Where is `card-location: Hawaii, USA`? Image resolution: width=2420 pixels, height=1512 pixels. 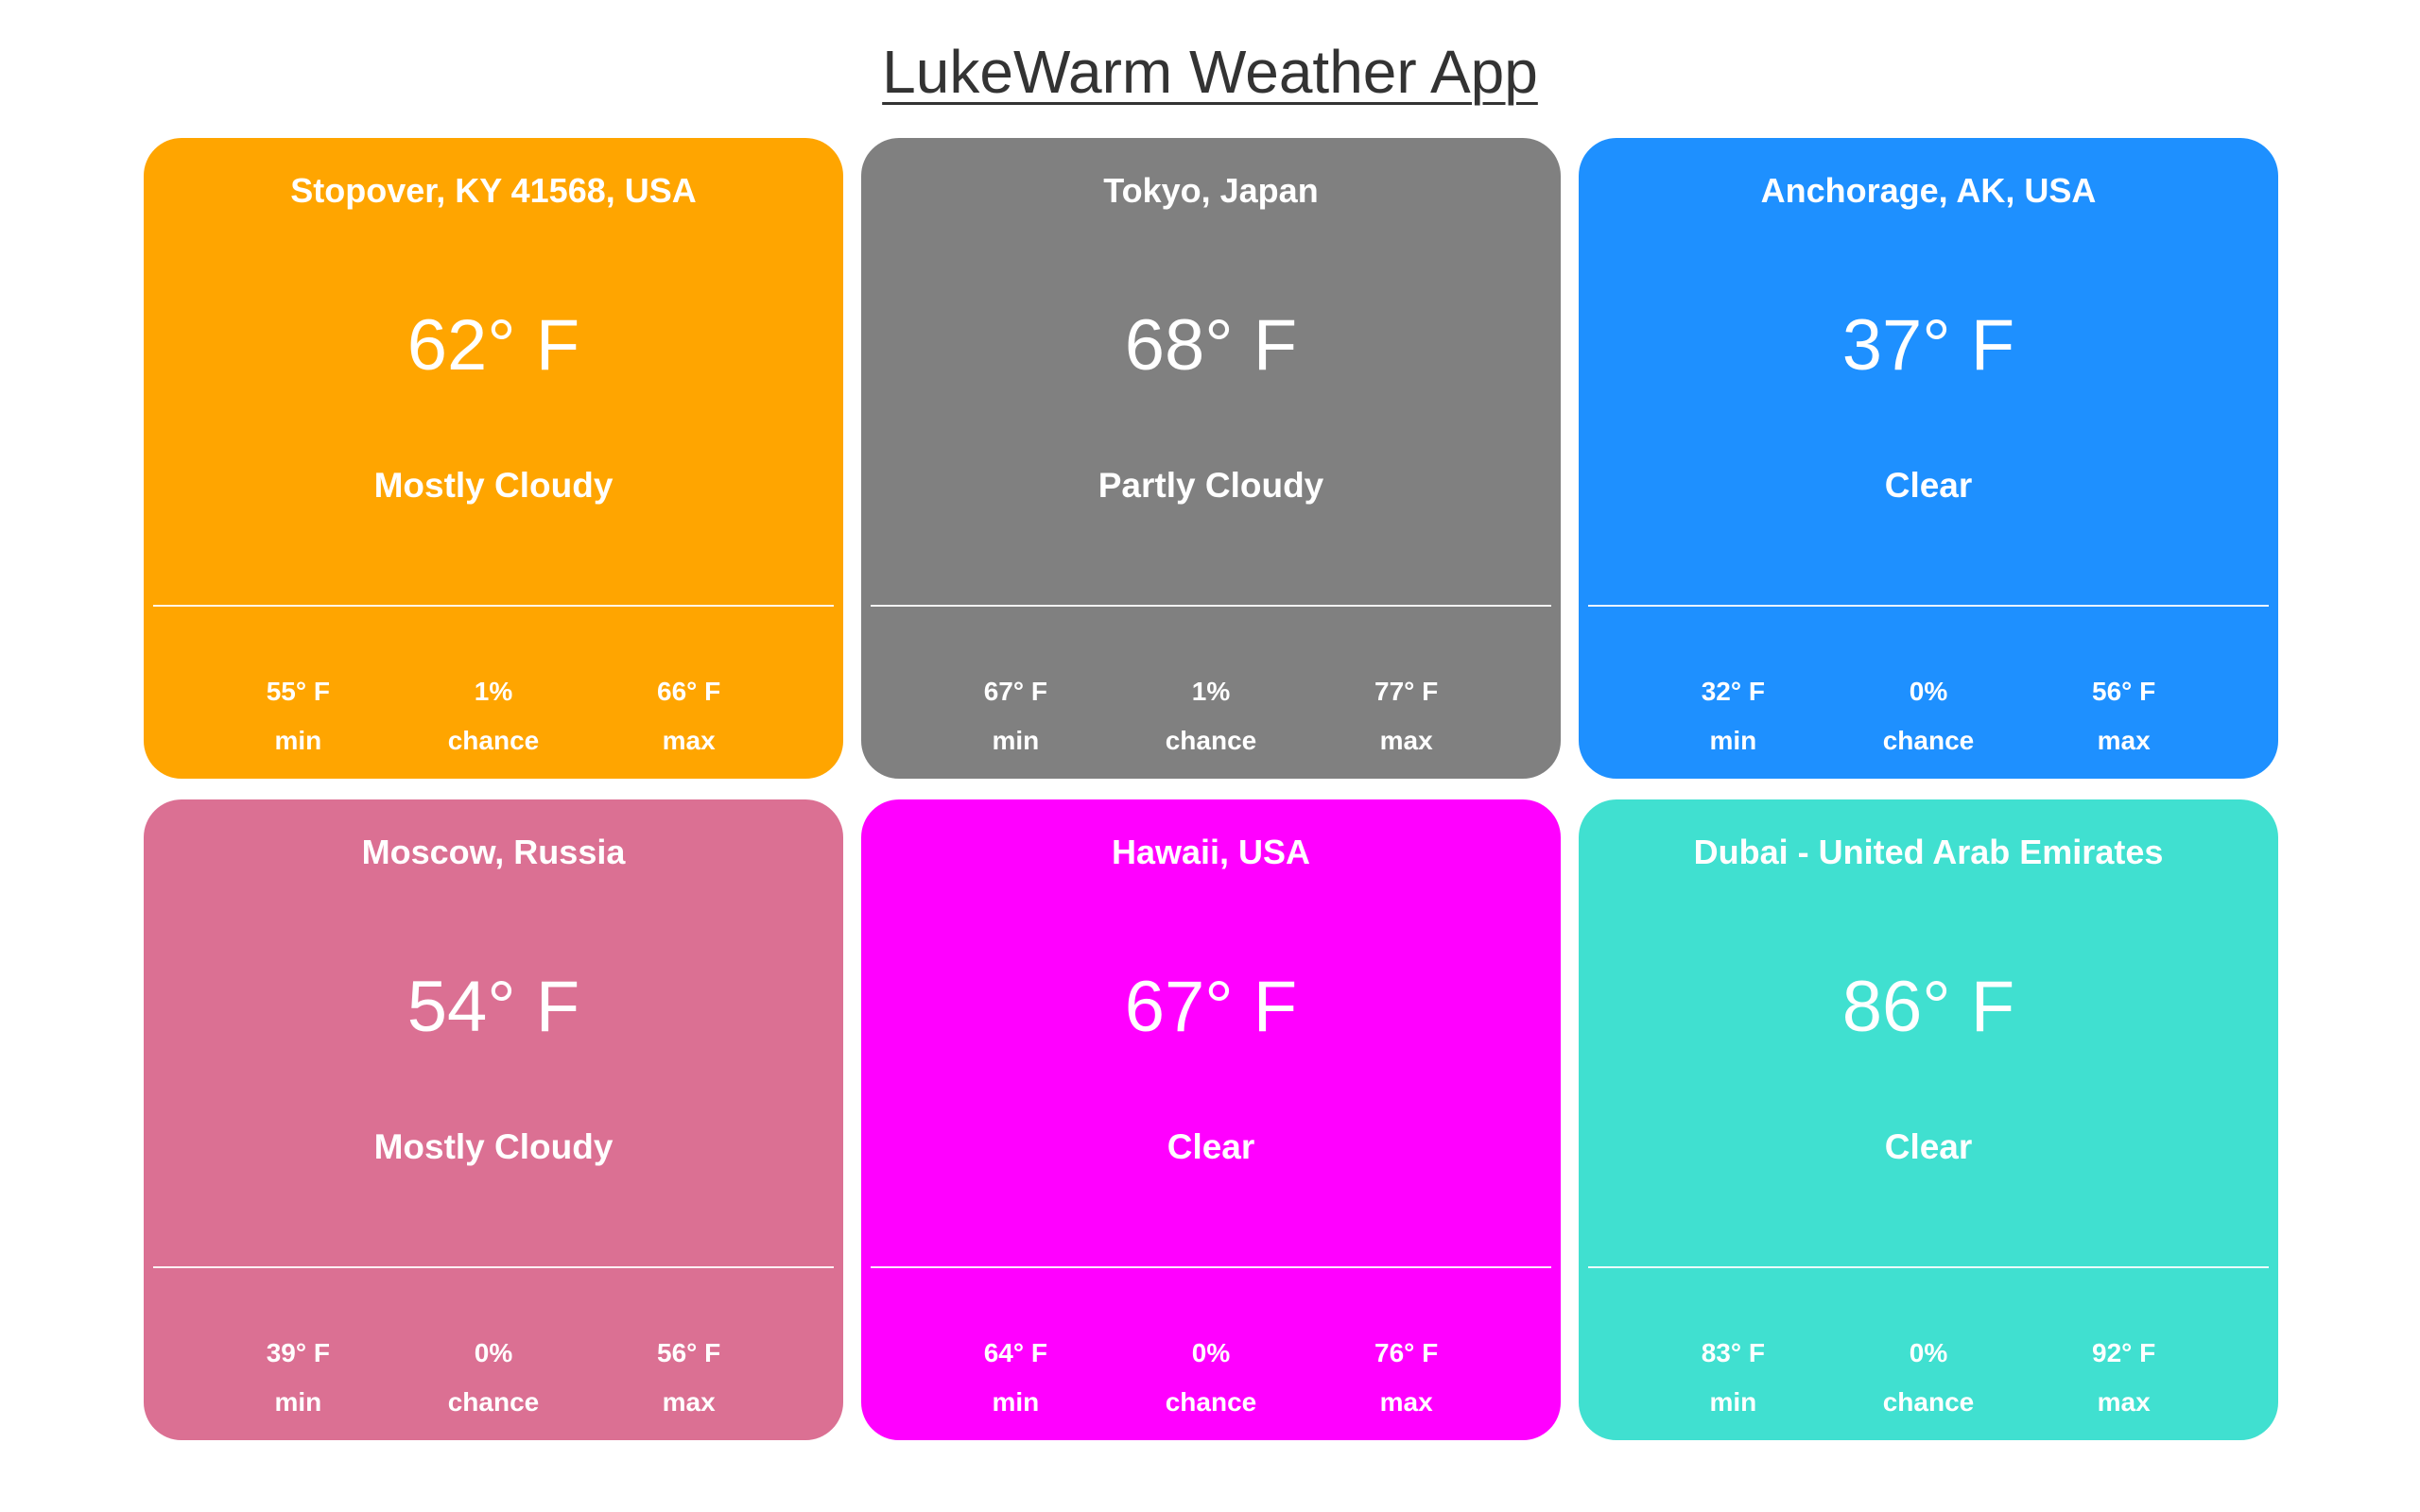
card-location: Hawaii, USA is located at coordinates (1211, 852).